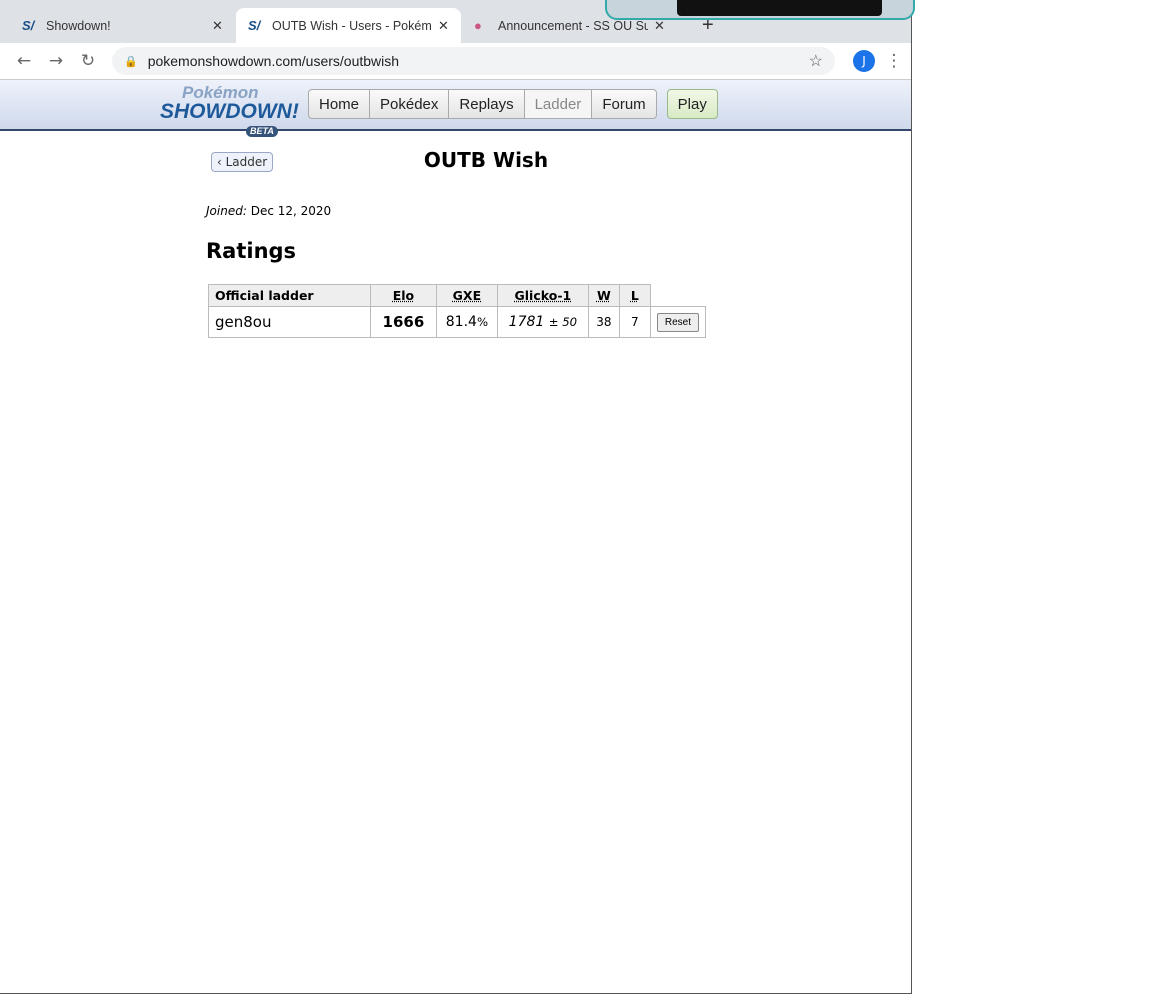 The height and width of the screenshot is (994, 1152). Describe the element at coordinates (864, 61) in the screenshot. I see `profile-avatar: J` at that location.